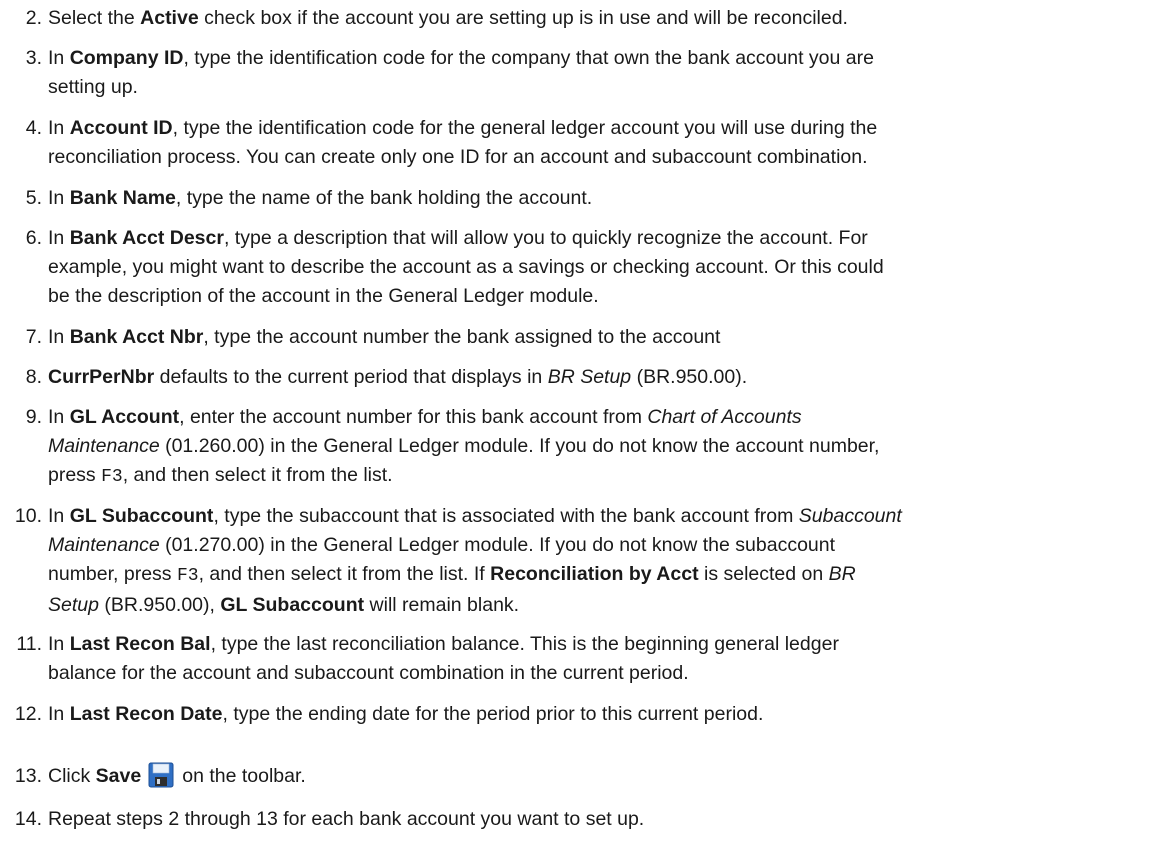 The image size is (1164, 849). What do you see at coordinates (842, 574) in the screenshot?
I see `screen-br-setup: BR` at bounding box center [842, 574].